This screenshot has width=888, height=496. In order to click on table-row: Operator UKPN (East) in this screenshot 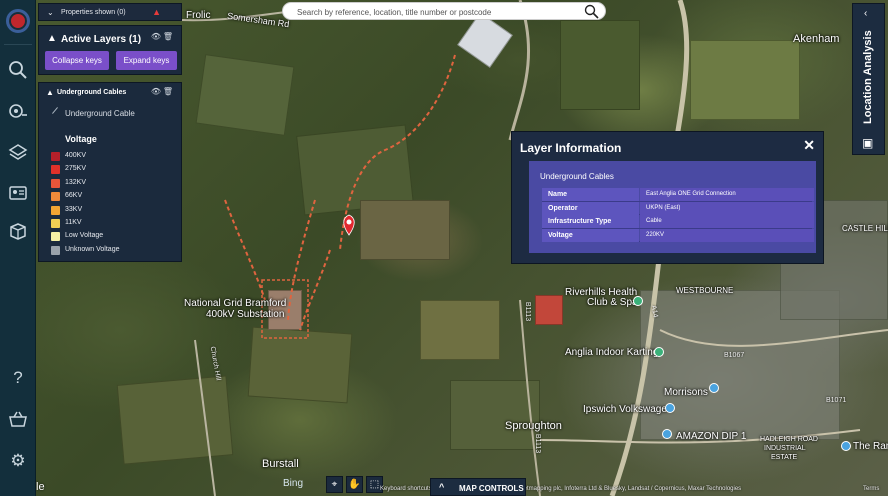, I will do `click(678, 208)`.